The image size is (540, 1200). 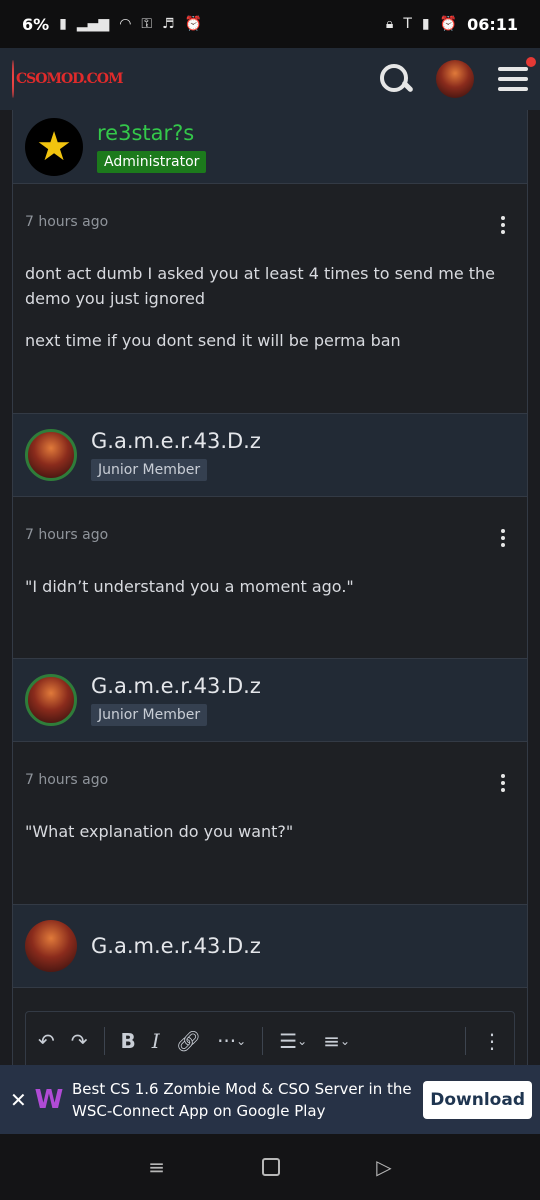 I want to click on status-bar-right: 🔒︎ T ▮ ⏰ 06:11, so click(x=452, y=24).